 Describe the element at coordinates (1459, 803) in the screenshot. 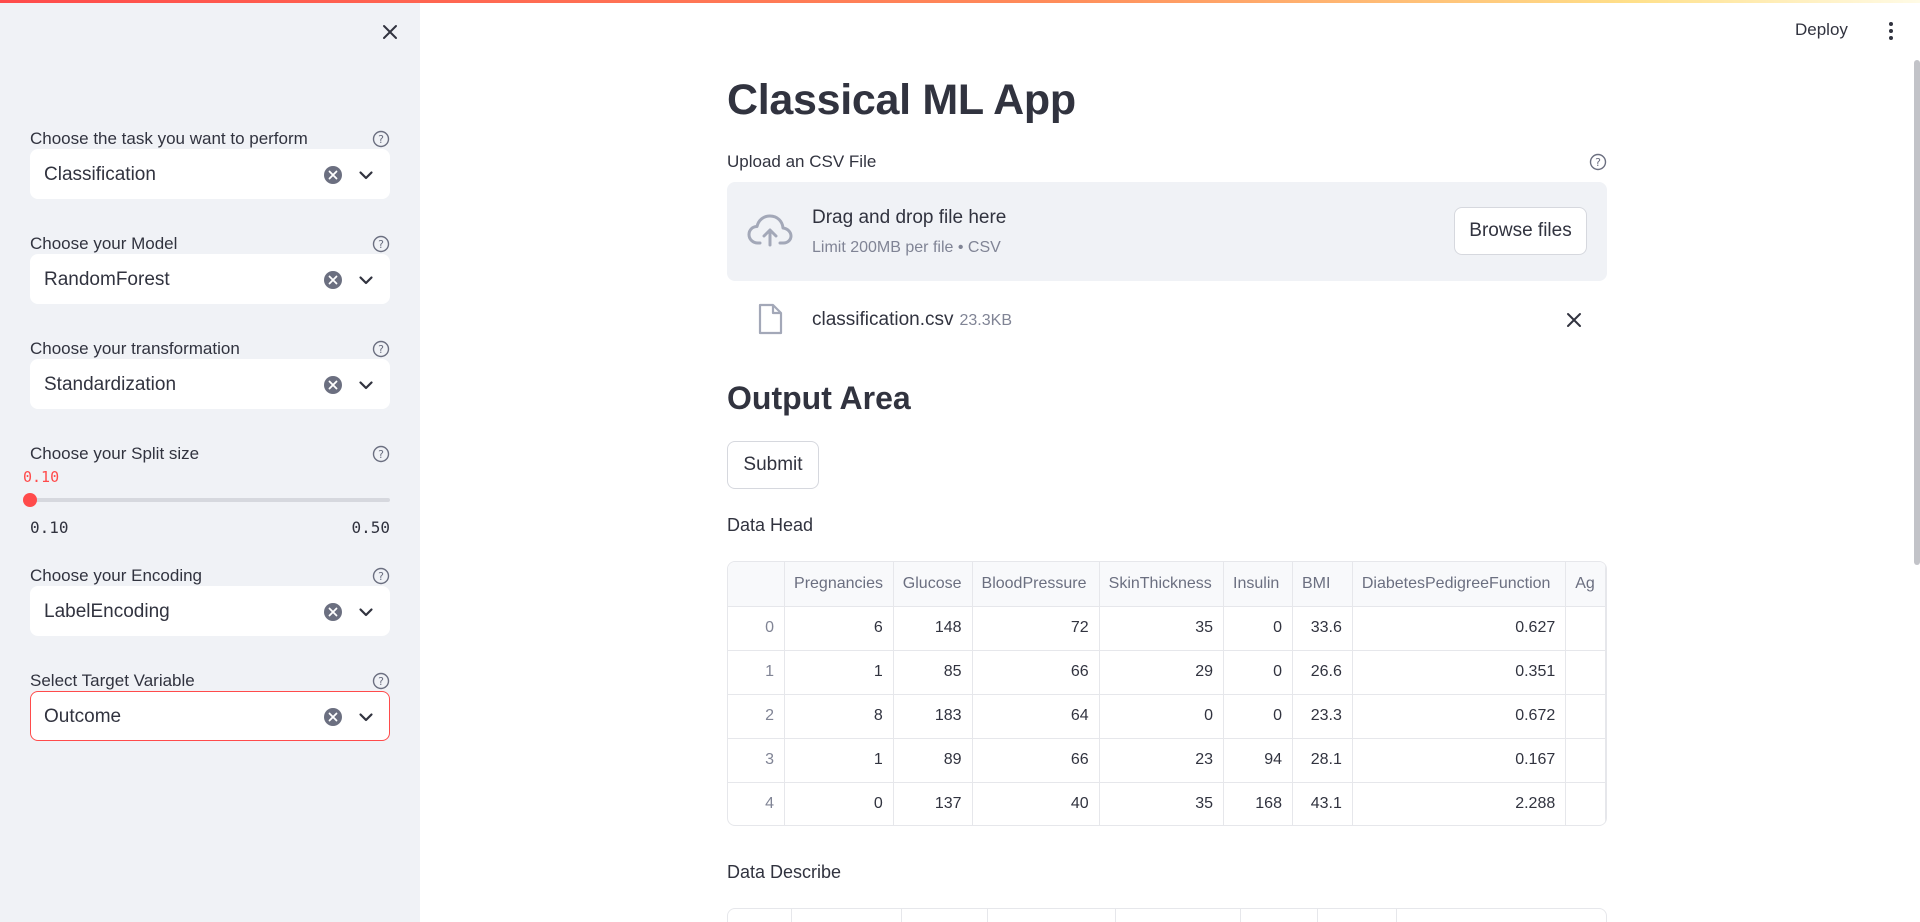

I see `table-cell: 2.288` at that location.